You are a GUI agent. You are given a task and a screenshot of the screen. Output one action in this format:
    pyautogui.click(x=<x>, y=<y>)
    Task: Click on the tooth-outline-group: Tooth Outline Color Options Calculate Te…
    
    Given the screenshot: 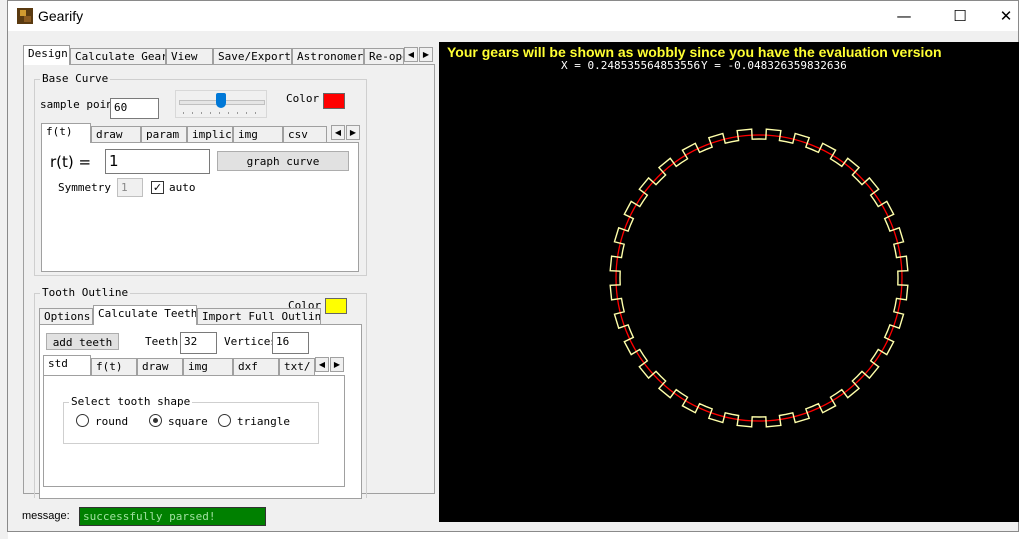 What is the action you would take?
    pyautogui.click(x=200, y=392)
    